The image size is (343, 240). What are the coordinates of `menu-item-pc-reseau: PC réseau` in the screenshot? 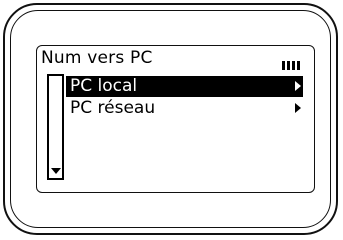 It's located at (184, 108).